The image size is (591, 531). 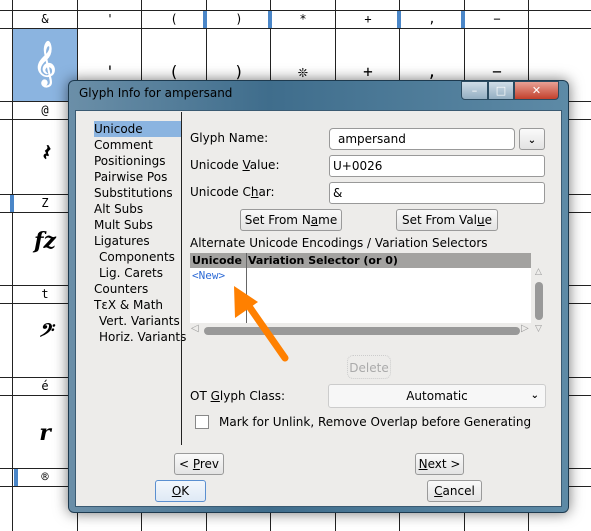 I want to click on annotation-arrow, so click(x=261, y=324).